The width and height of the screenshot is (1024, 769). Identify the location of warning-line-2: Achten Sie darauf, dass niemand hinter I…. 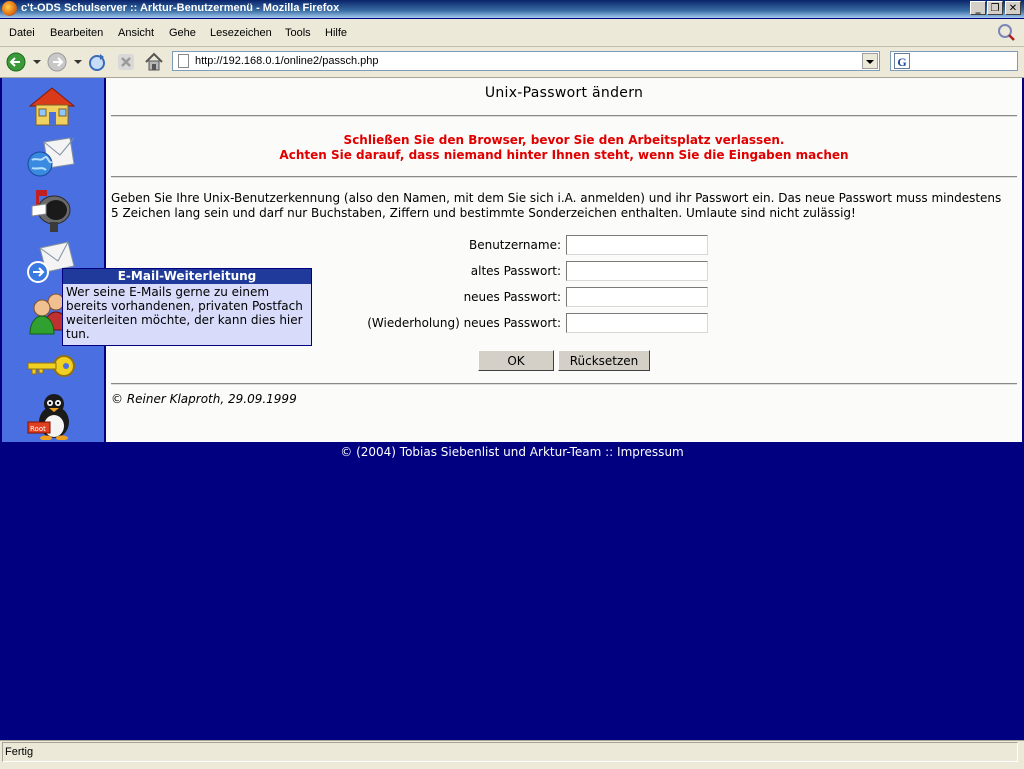
(564, 155).